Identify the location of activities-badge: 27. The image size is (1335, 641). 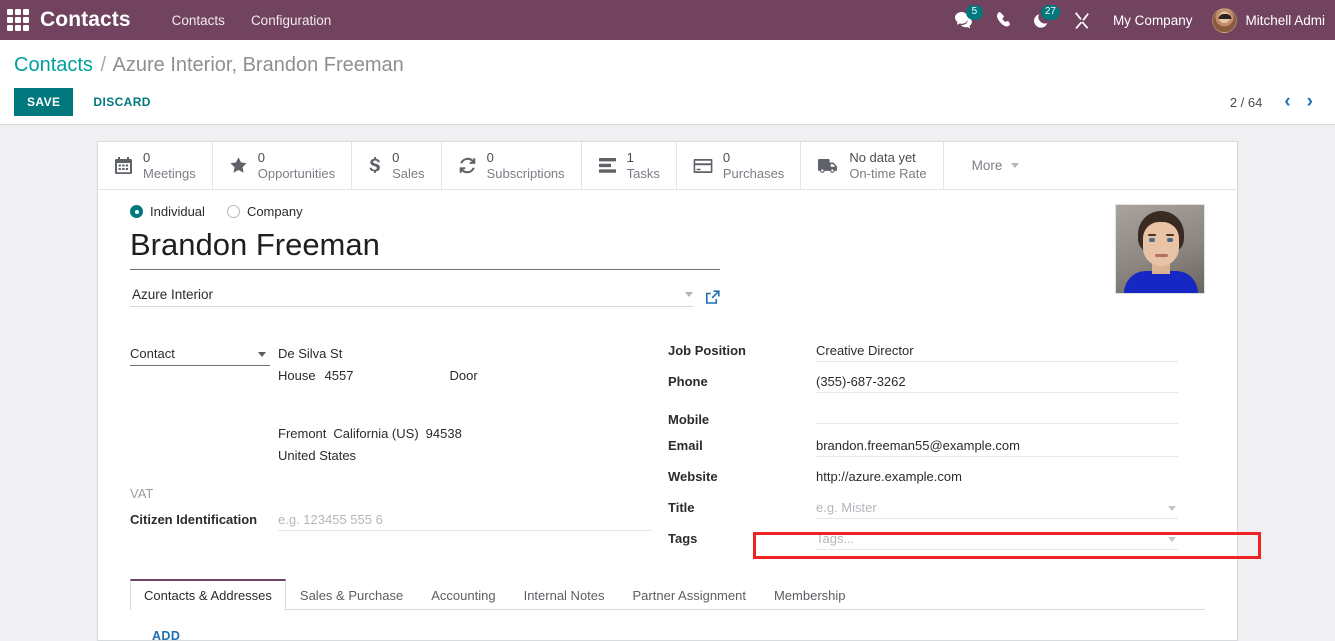
(1050, 12).